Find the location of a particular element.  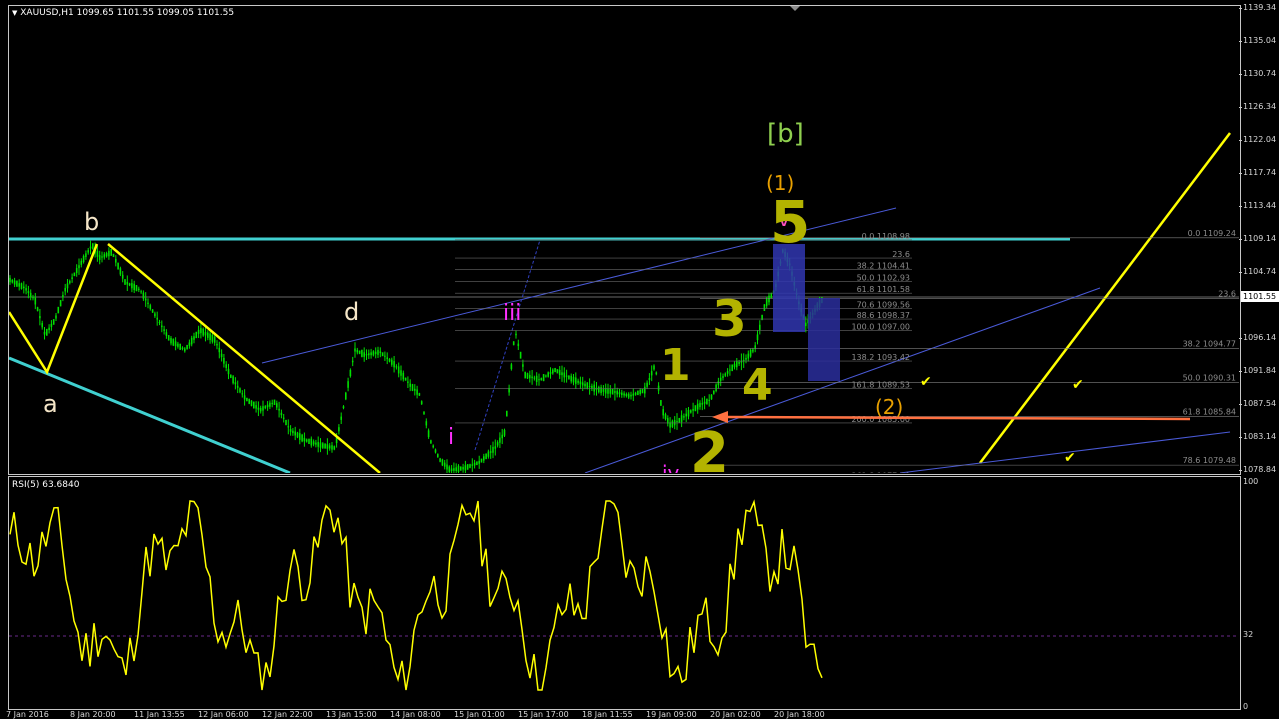

support-arrow-line is located at coordinates (957, 418).